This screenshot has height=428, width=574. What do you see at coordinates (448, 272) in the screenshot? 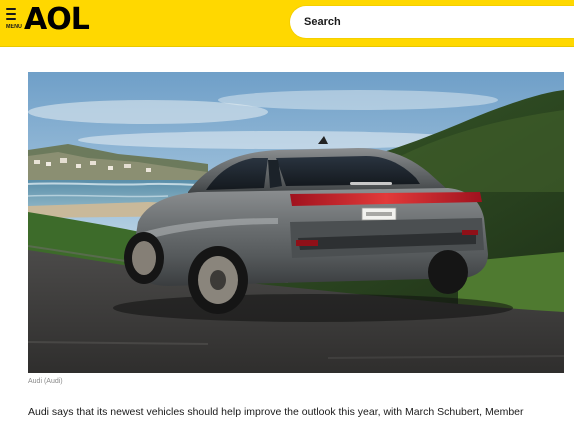
I see `rear-right-wheel` at bounding box center [448, 272].